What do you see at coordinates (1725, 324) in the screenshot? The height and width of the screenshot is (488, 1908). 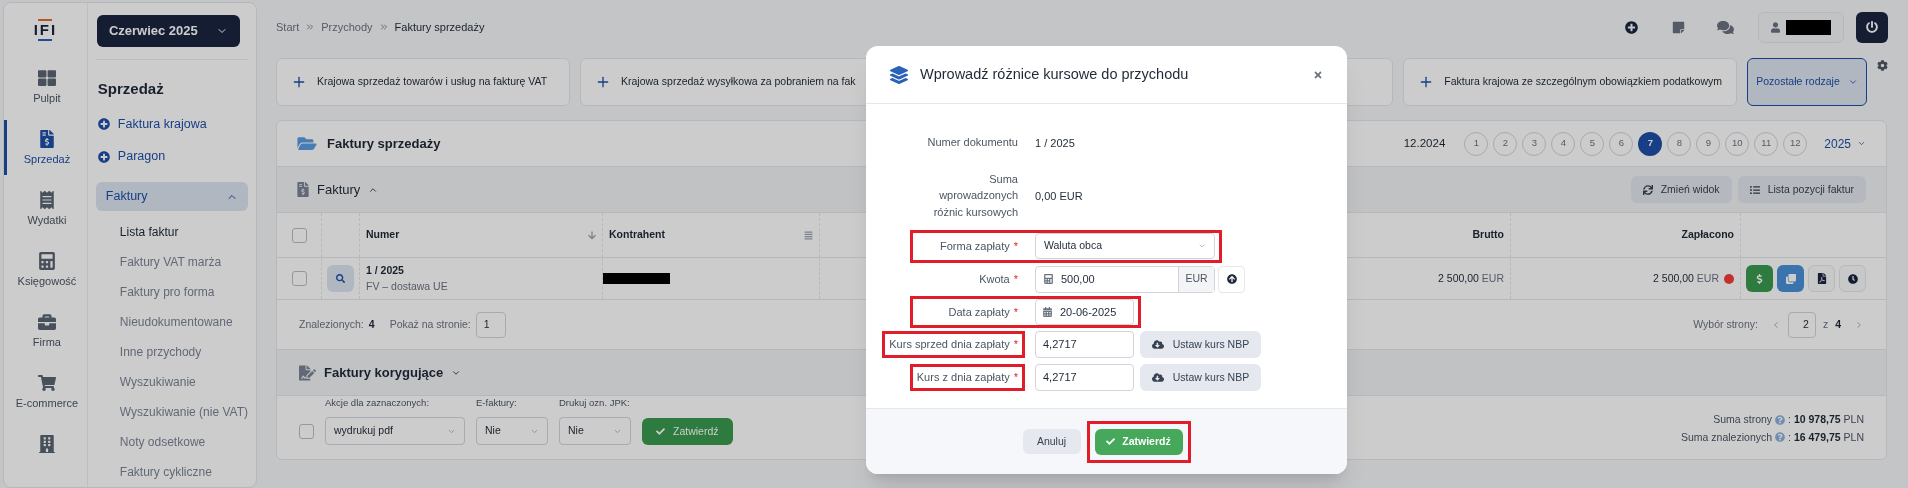 I see `page-label: Wybór strony:` at bounding box center [1725, 324].